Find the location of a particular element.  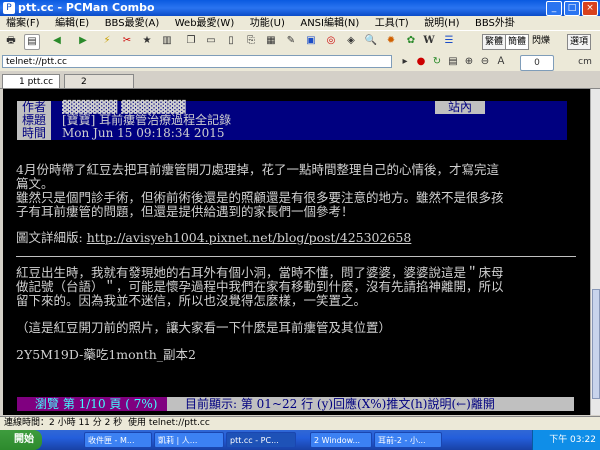

close-button: × is located at coordinates (590, 8).